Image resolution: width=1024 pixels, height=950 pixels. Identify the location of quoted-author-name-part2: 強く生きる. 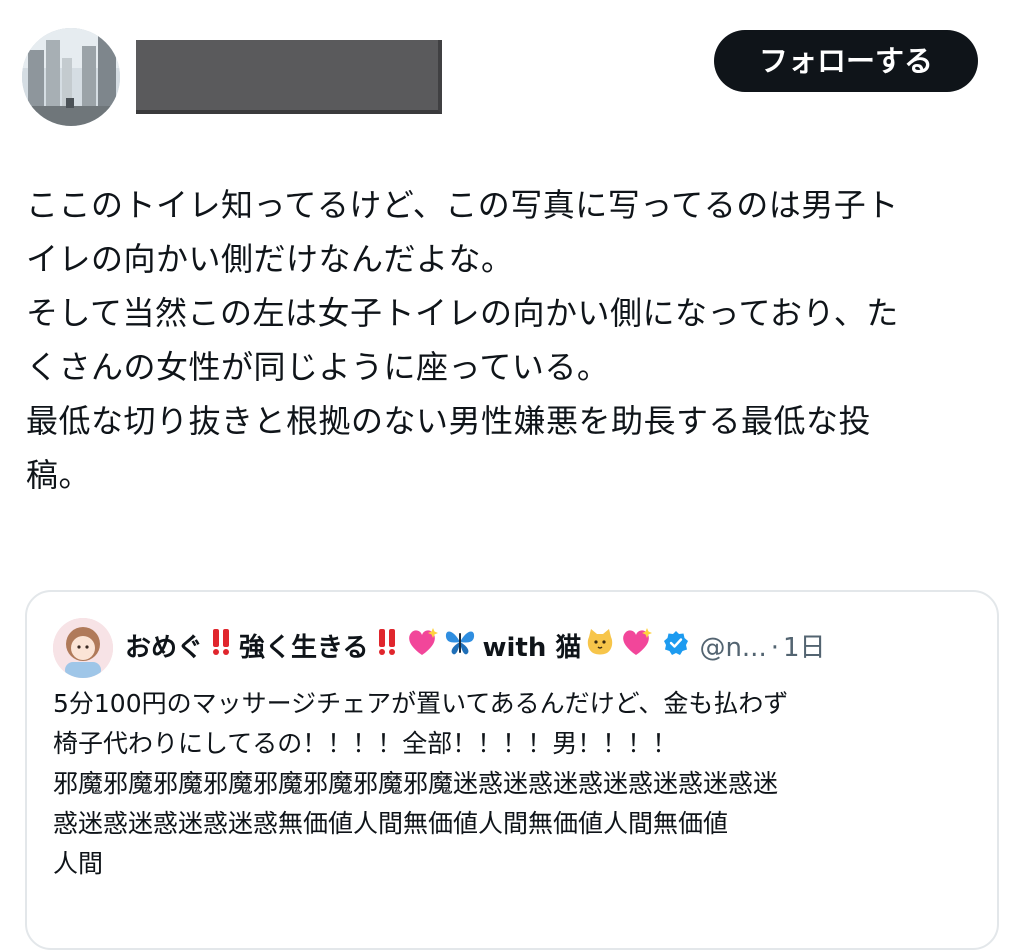
(303, 648).